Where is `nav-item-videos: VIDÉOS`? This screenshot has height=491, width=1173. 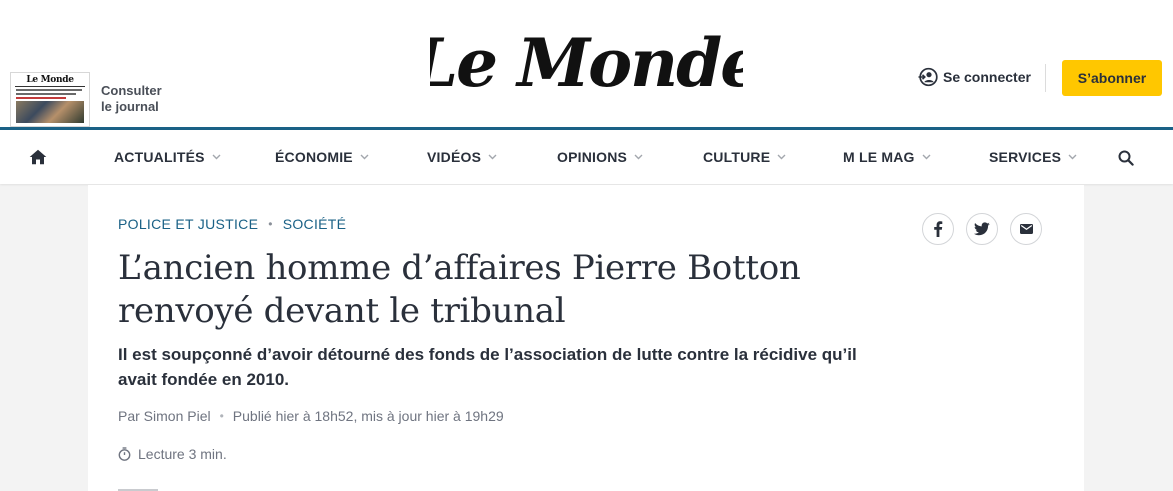
nav-item-videos: VIDÉOS is located at coordinates (462, 157).